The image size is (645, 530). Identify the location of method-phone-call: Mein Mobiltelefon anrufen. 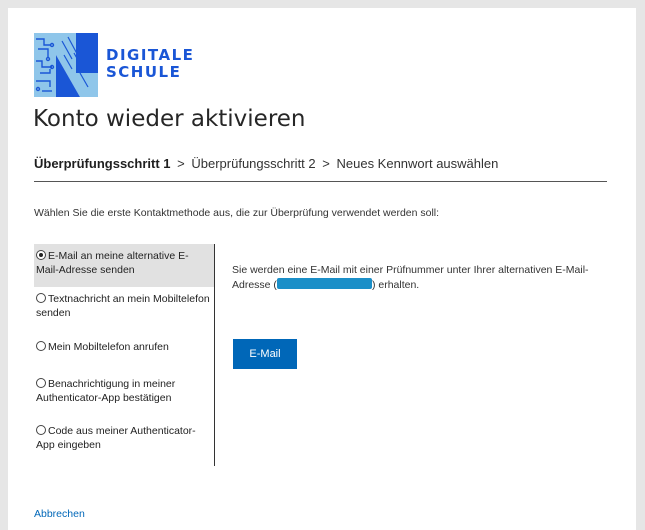
(124, 351).